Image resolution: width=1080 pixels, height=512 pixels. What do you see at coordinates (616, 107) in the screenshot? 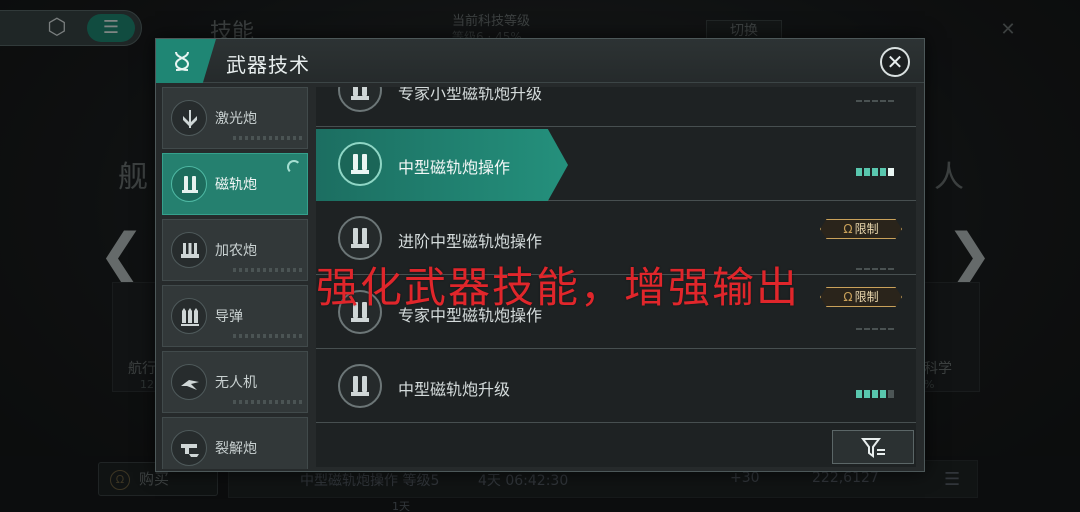
I see `skill-row: 专家小型磁轨炮升级` at bounding box center [616, 107].